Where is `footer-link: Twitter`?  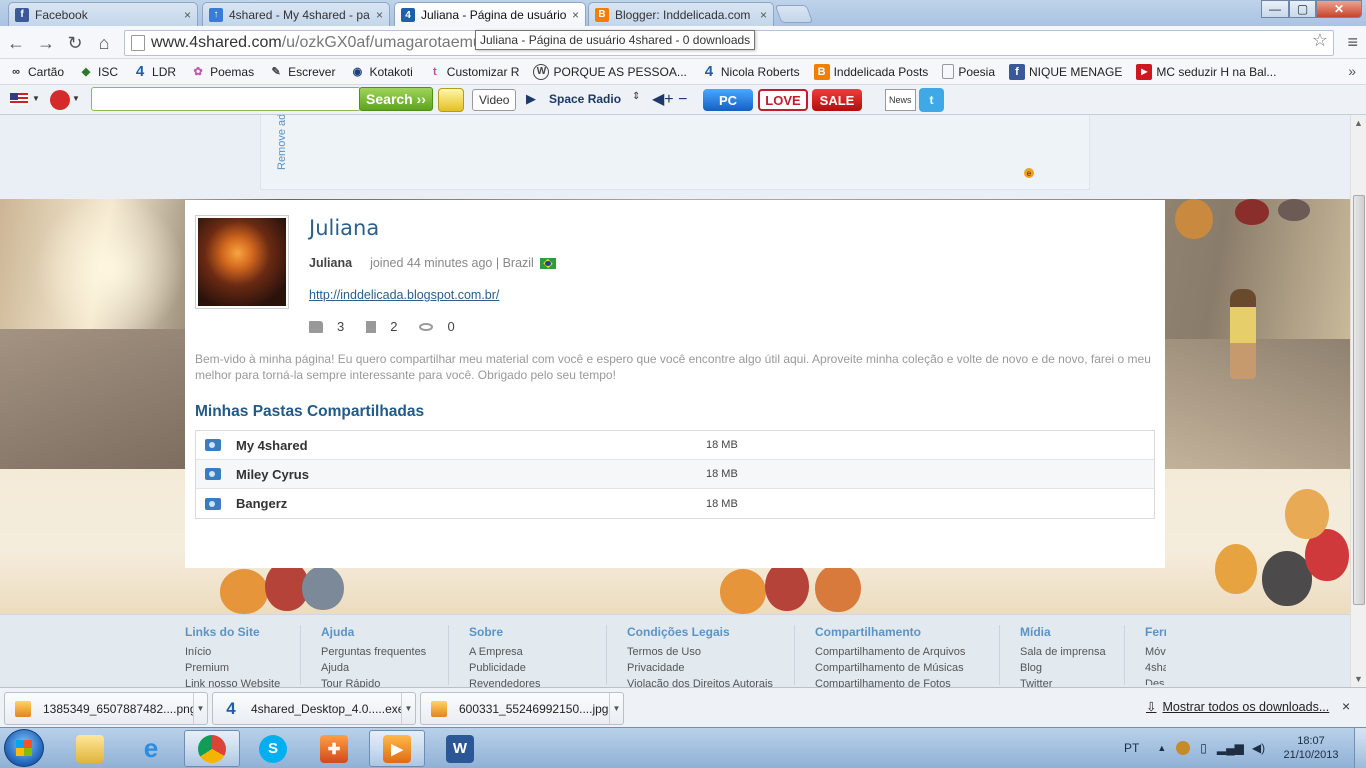 footer-link: Twitter is located at coordinates (1072, 681).